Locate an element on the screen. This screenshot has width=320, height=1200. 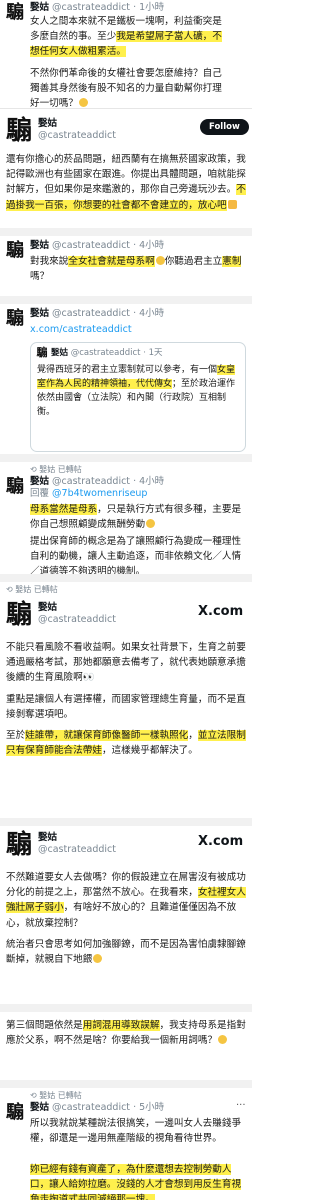
more-options-icon: ··· is located at coordinates (241, 1105).